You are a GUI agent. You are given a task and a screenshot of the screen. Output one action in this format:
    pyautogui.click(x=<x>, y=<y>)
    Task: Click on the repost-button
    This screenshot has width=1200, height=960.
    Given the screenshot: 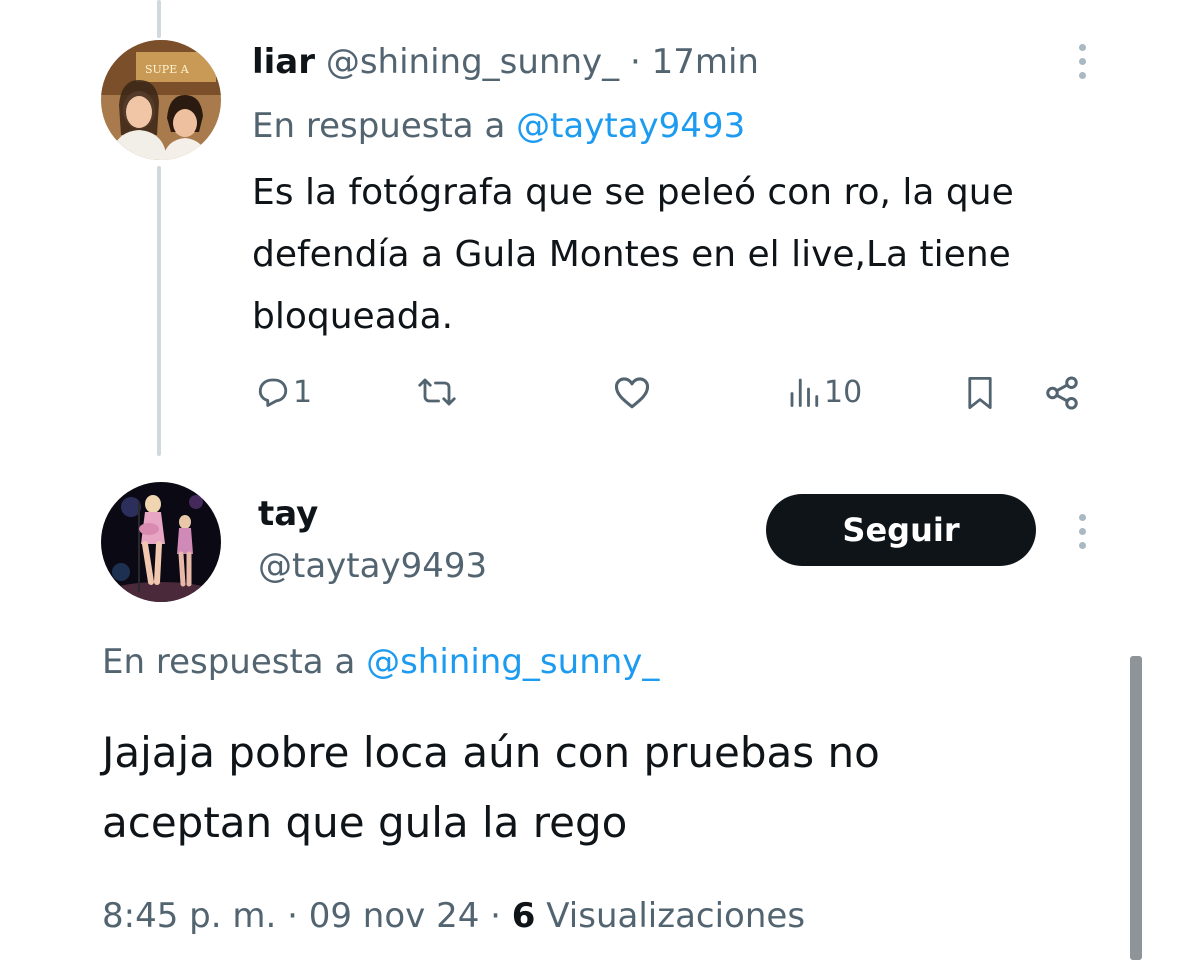 What is the action you would take?
    pyautogui.click(x=438, y=392)
    